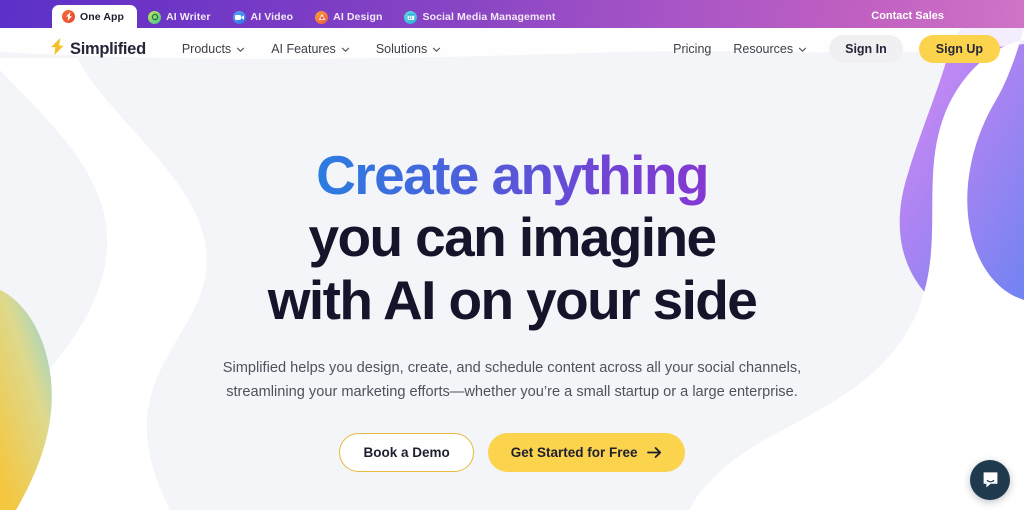 The image size is (1024, 510). I want to click on brand-logo: Simplified, so click(98, 49).